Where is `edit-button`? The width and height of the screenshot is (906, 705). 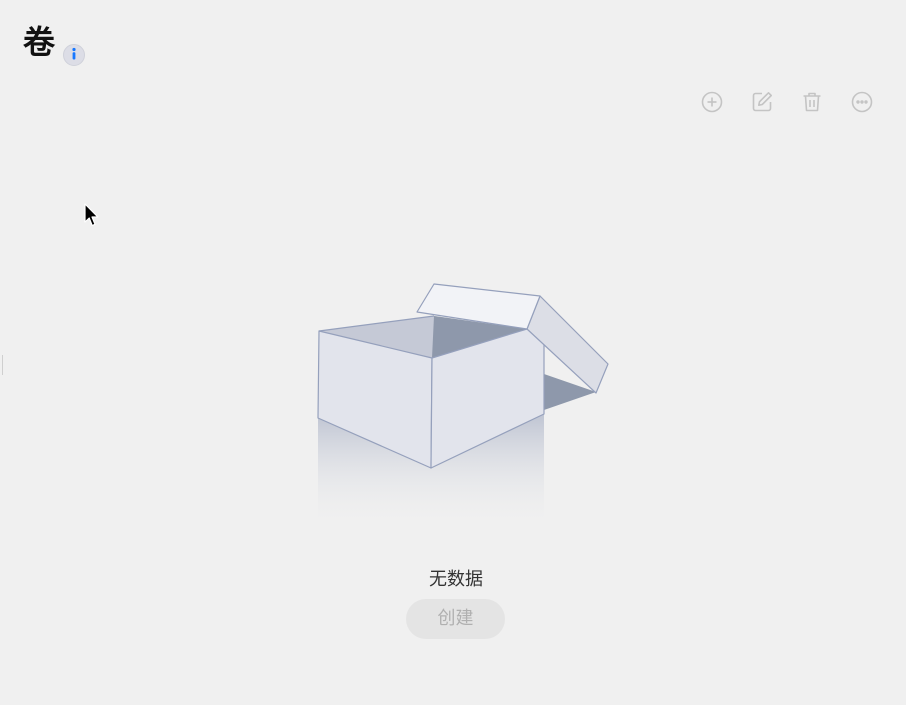 edit-button is located at coordinates (762, 102).